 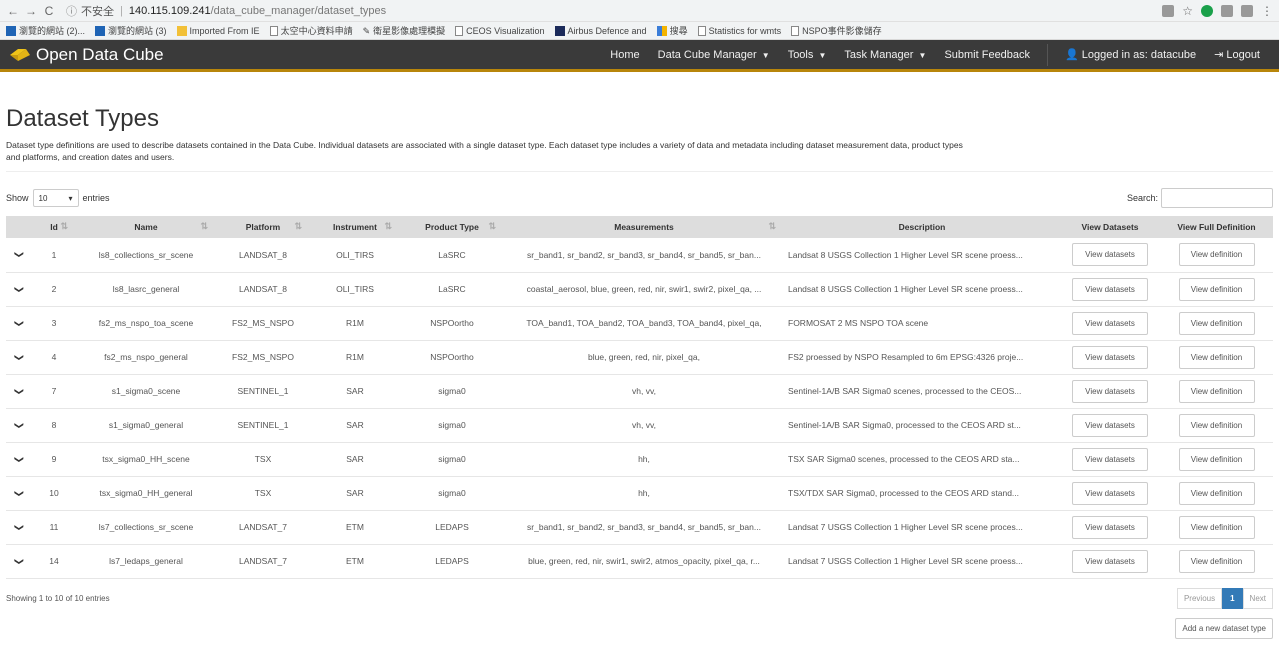 What do you see at coordinates (1257, 598) in the screenshot?
I see `next-page-button: Next` at bounding box center [1257, 598].